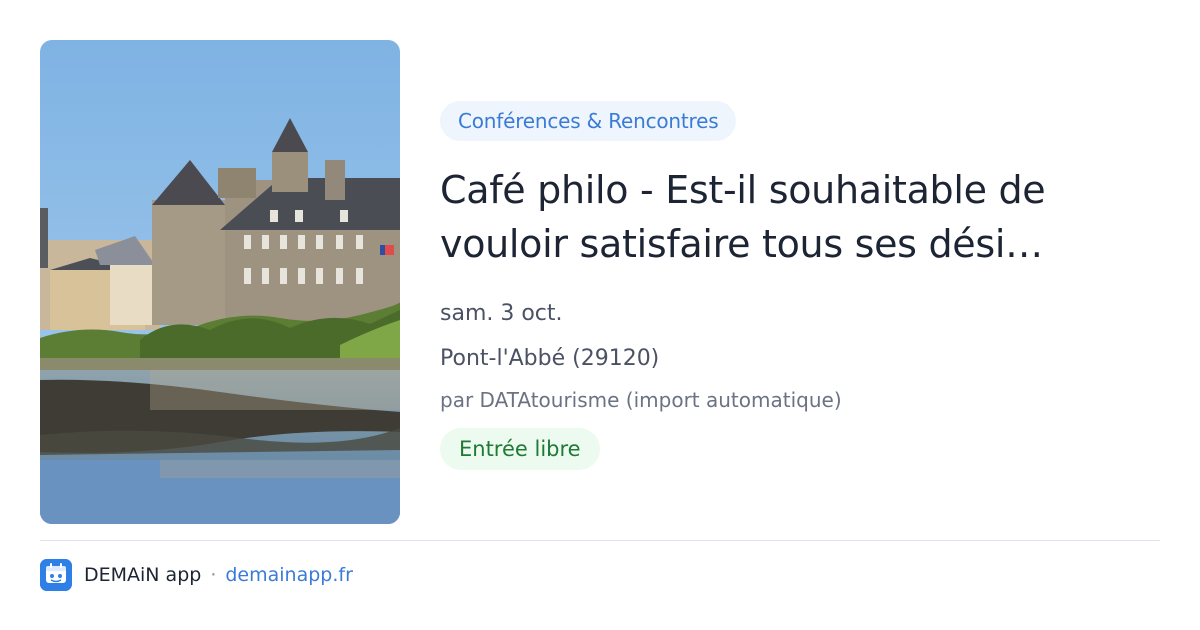  What do you see at coordinates (143, 575) in the screenshot?
I see `app-name: DEMAiN app` at bounding box center [143, 575].